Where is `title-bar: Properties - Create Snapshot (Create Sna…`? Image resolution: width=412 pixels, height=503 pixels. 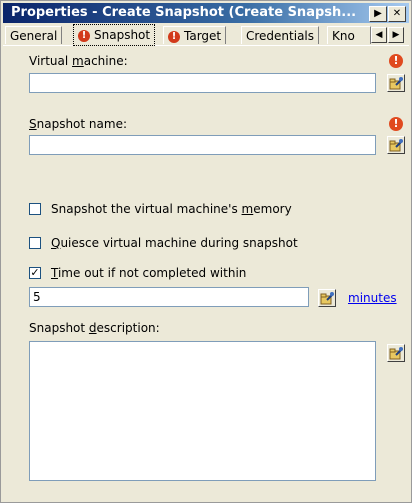 title-bar: Properties - Create Snapshot (Create Sna… is located at coordinates (206, 13).